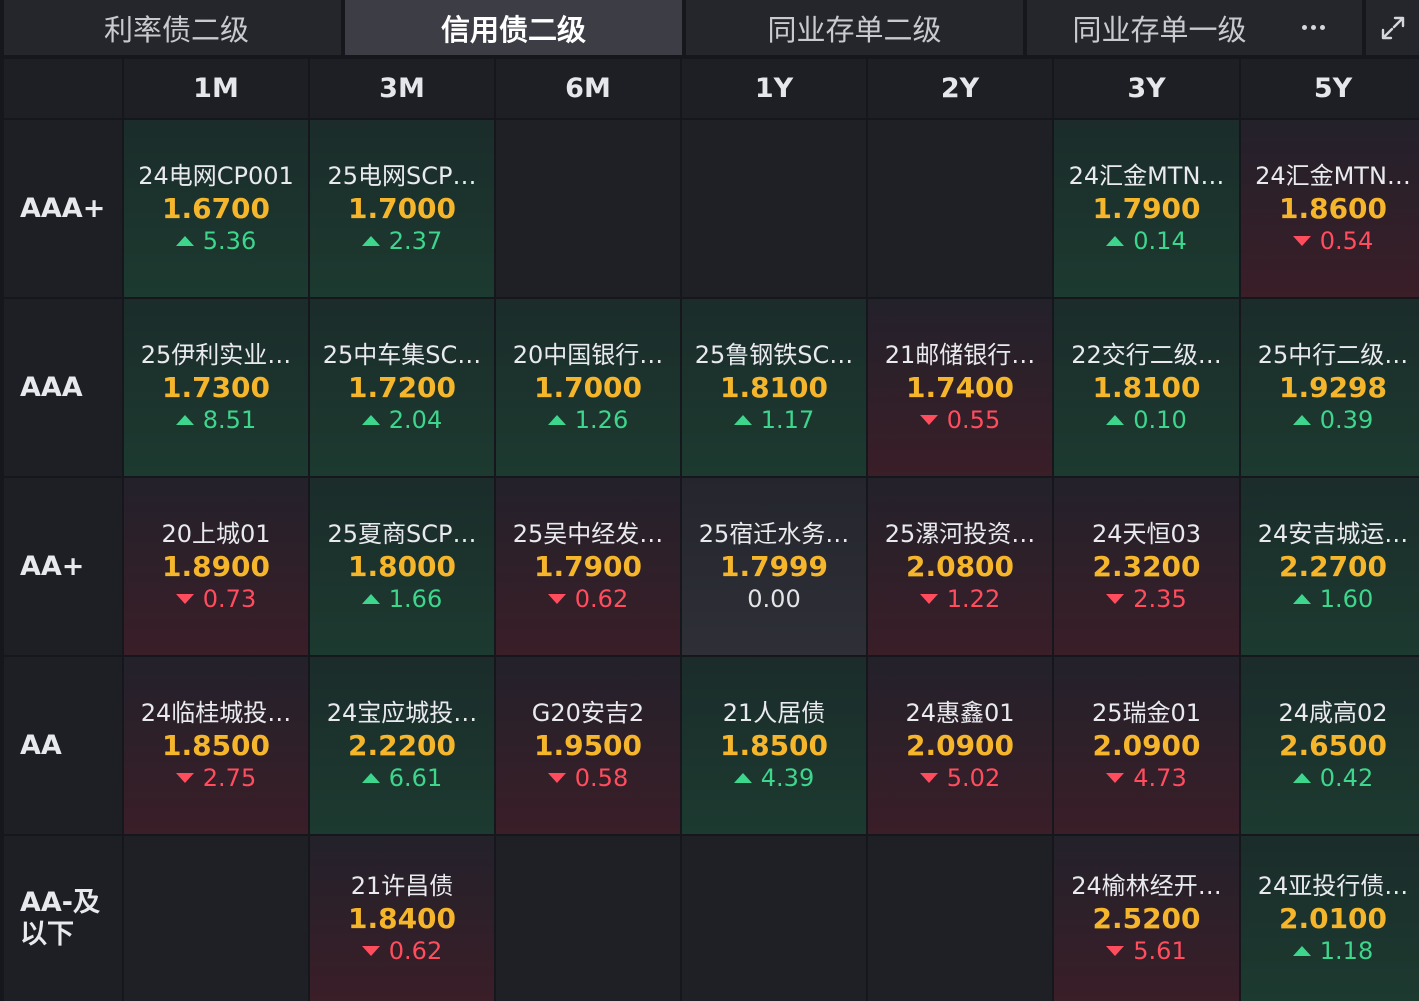 This screenshot has height=1001, width=1419. I want to click on bond-yield: 2.2200, so click(402, 745).